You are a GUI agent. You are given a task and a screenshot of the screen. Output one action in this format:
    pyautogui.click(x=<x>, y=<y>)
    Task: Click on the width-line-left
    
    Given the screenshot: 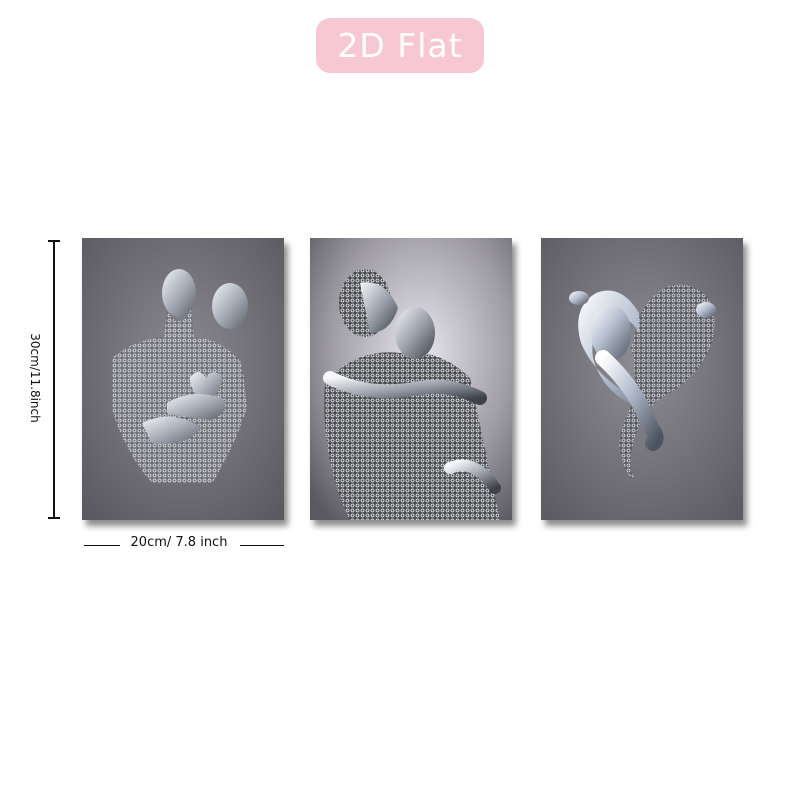 What is the action you would take?
    pyautogui.click(x=102, y=545)
    